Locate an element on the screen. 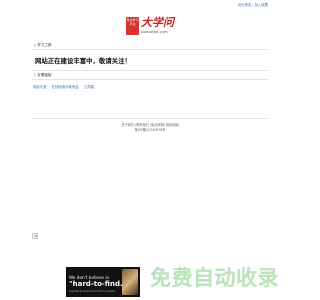  footer-link-disclaimer: 免责声明 is located at coordinates (157, 125).